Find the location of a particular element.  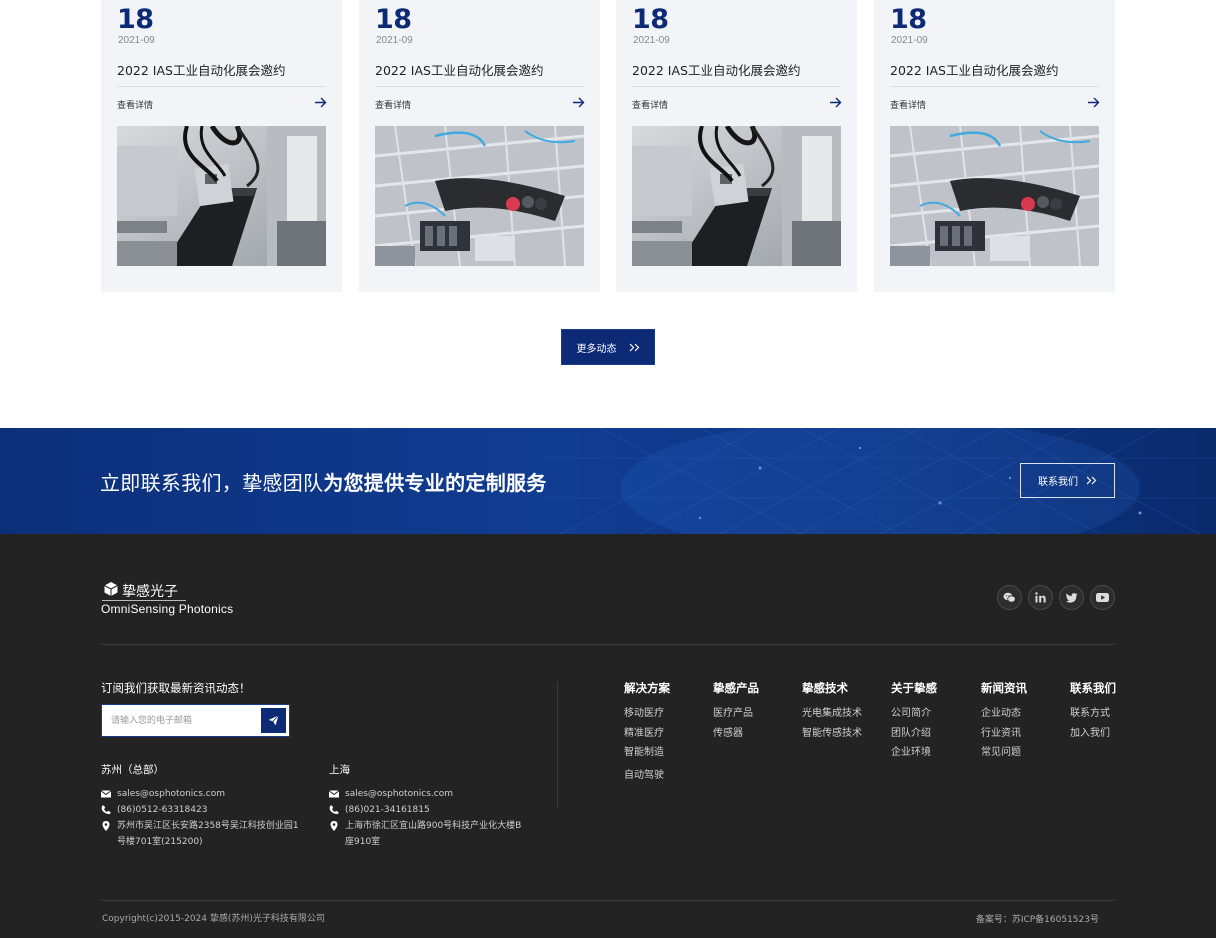

subscribe-submit-button is located at coordinates (273, 720).